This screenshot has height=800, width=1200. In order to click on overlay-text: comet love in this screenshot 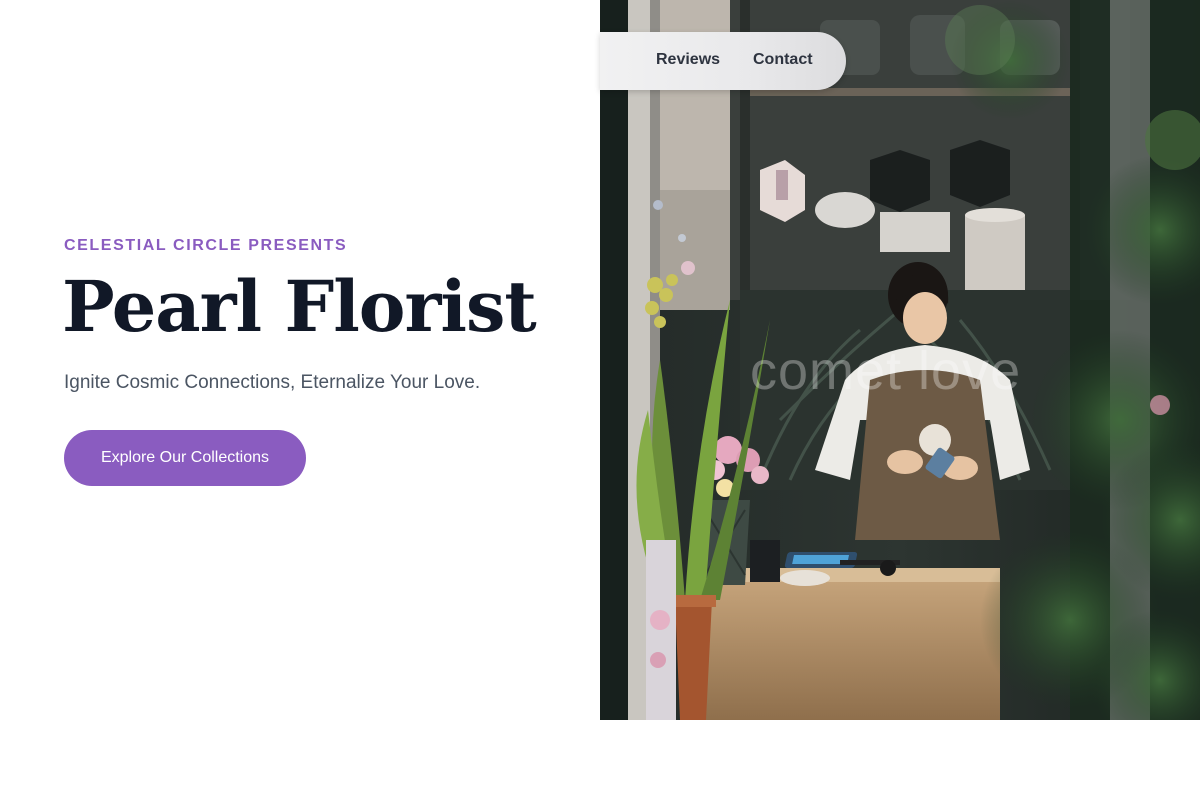, I will do `click(886, 371)`.